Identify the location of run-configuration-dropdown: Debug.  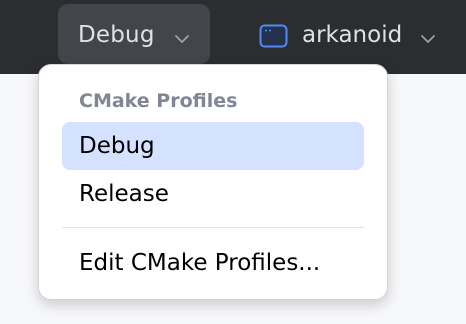
(134, 34).